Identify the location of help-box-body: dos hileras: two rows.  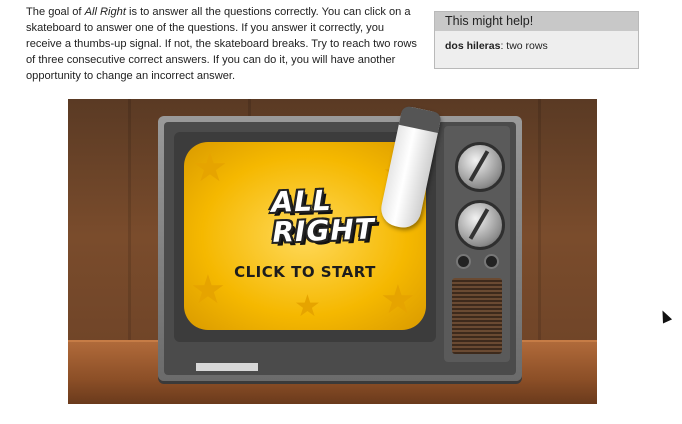
(536, 41).